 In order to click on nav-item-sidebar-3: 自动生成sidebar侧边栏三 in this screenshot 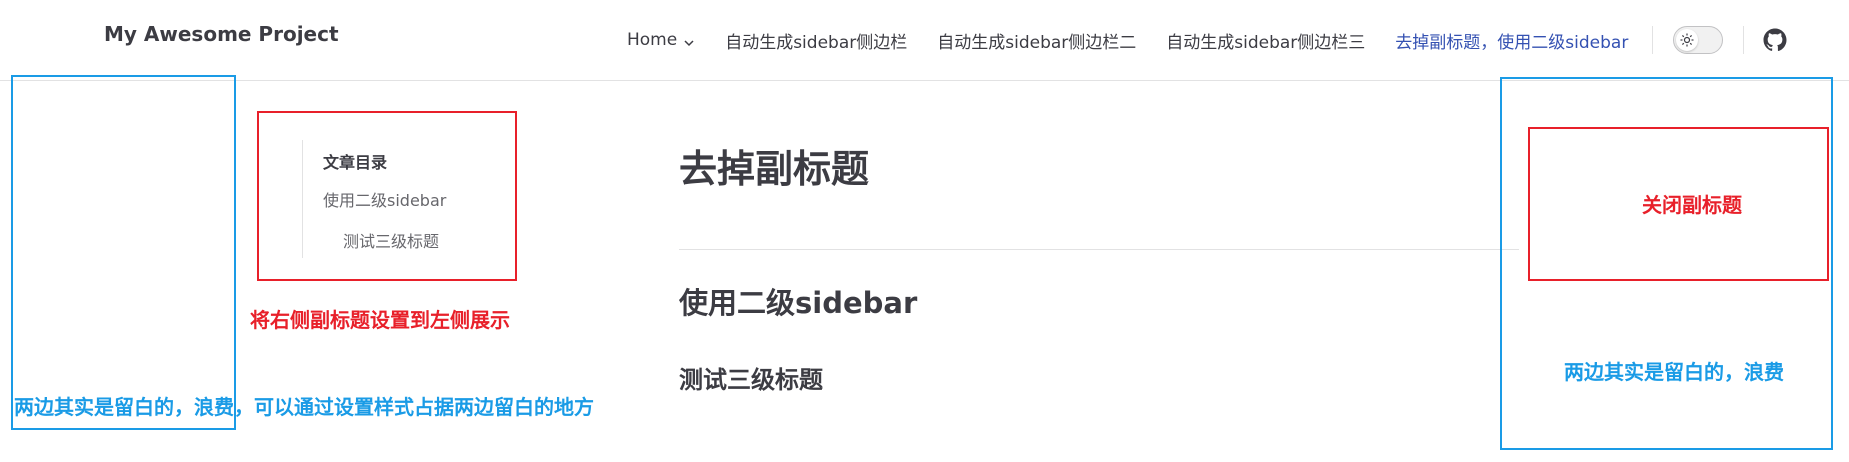, I will do `click(1265, 40)`.